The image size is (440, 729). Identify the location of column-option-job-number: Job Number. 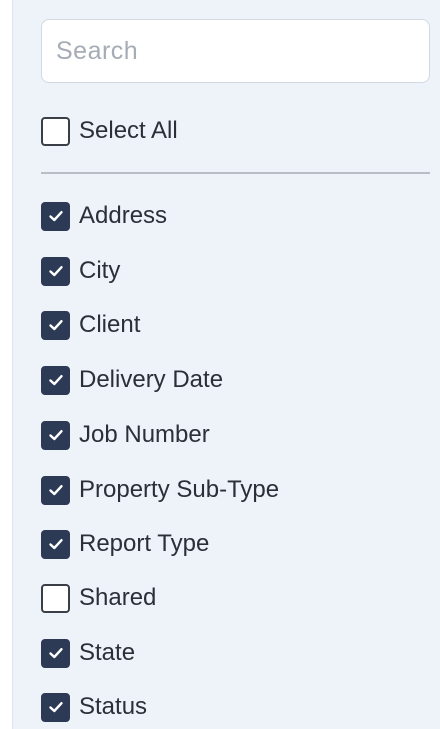
(125, 435).